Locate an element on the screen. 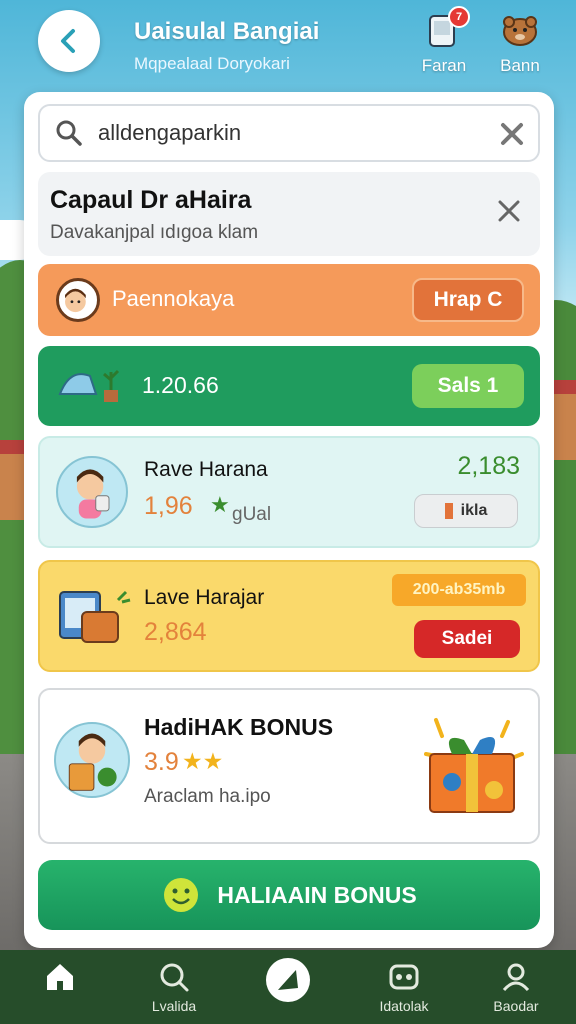 The image size is (576, 1024). row-value: 2,864 is located at coordinates (175, 632).